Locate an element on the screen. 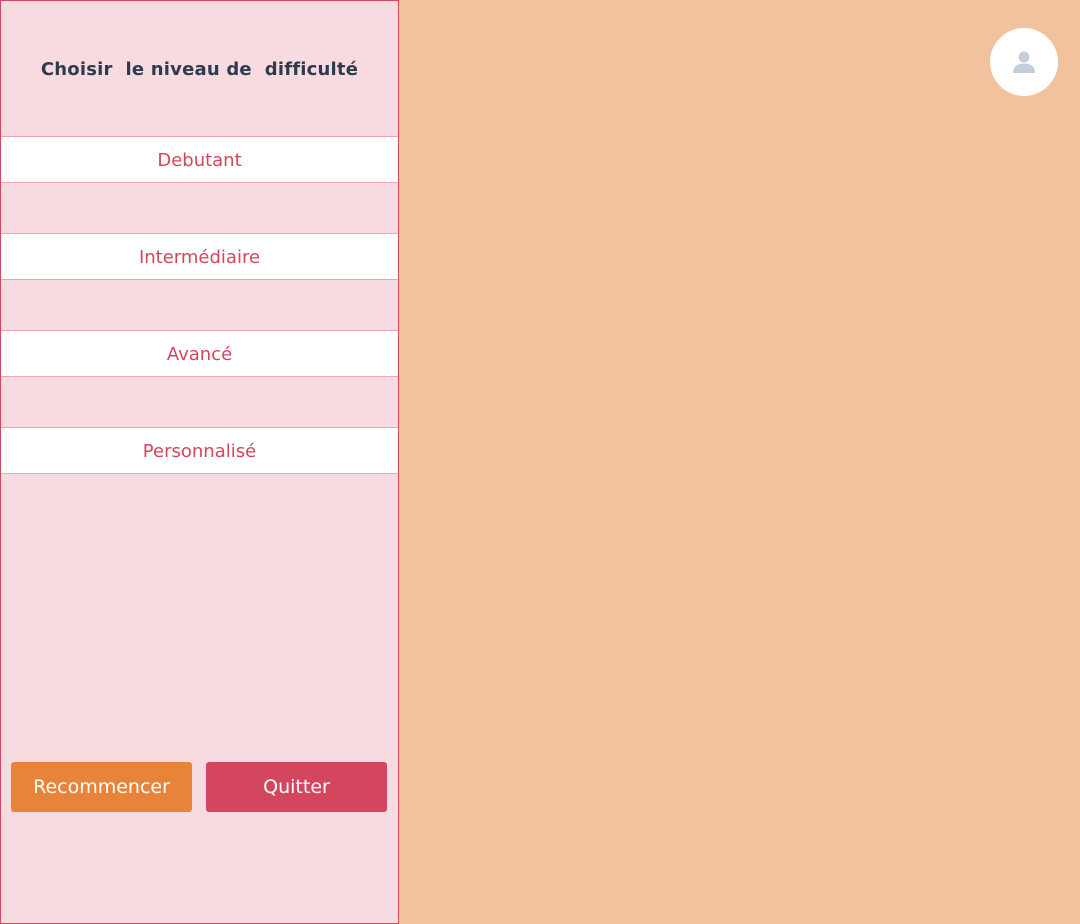 The image size is (1080, 924). level-option-label: Personnalisé is located at coordinates (199, 451).